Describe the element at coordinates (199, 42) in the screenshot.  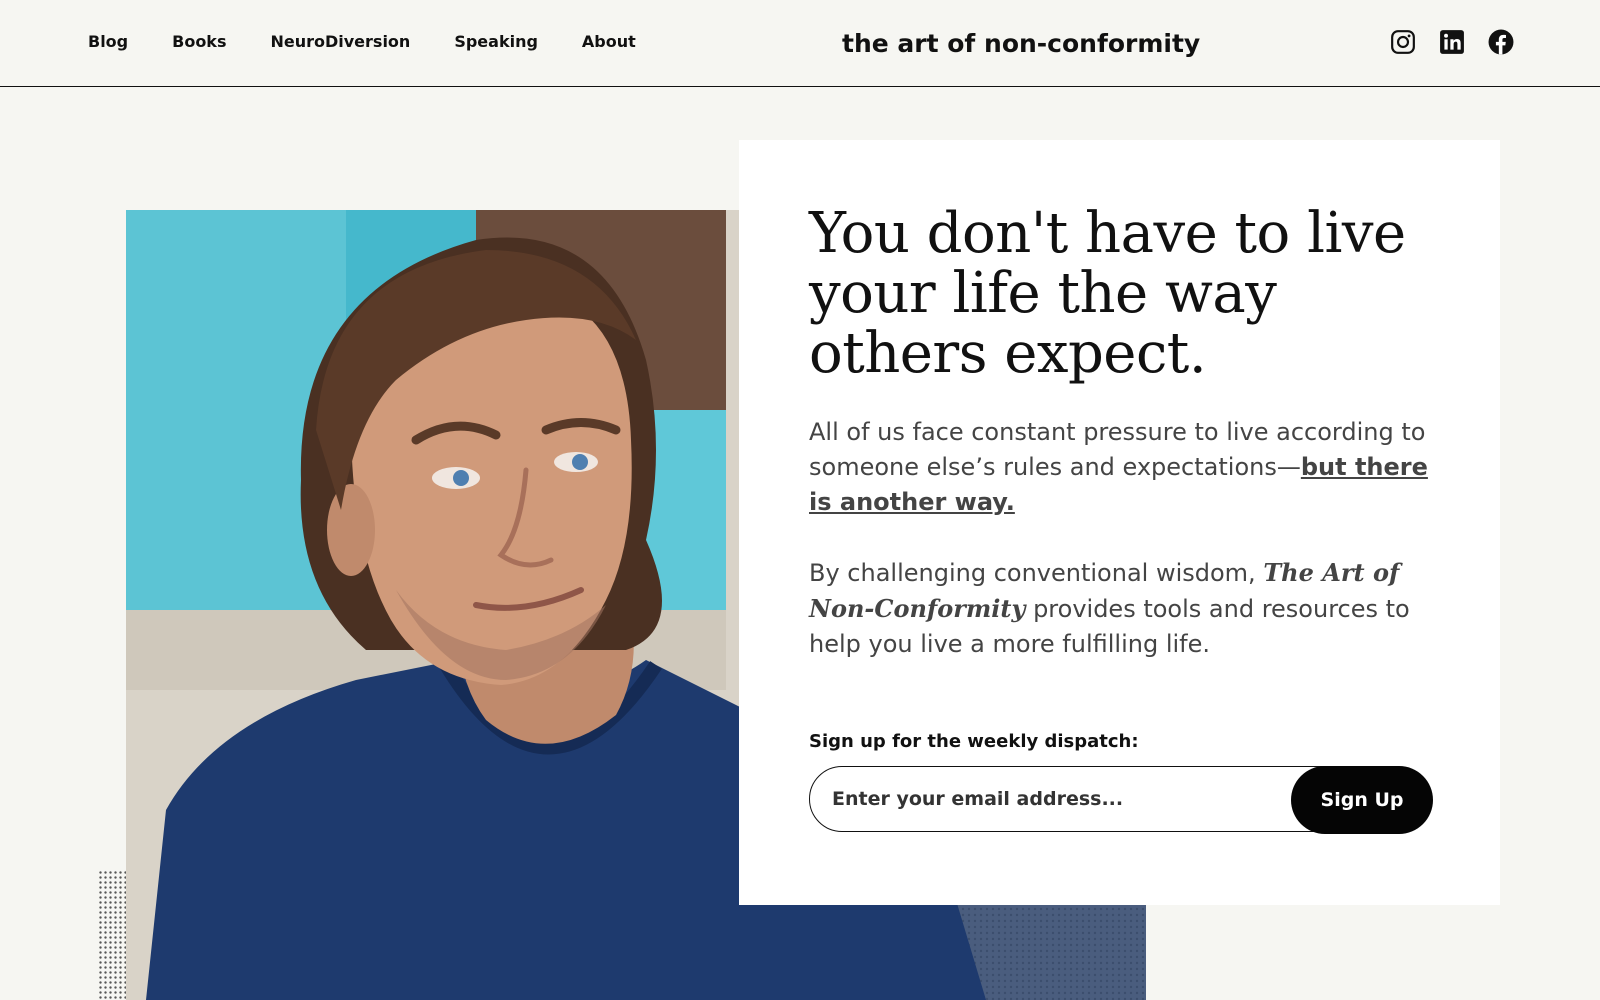
I see `nav-books: Books` at that location.